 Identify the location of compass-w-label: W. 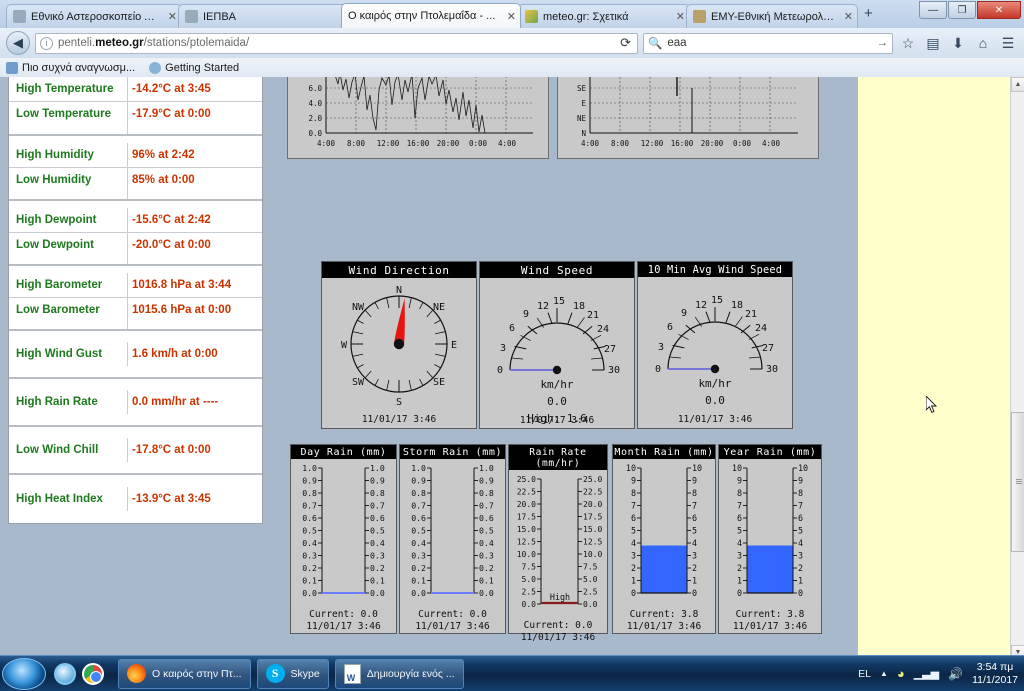
(344, 345).